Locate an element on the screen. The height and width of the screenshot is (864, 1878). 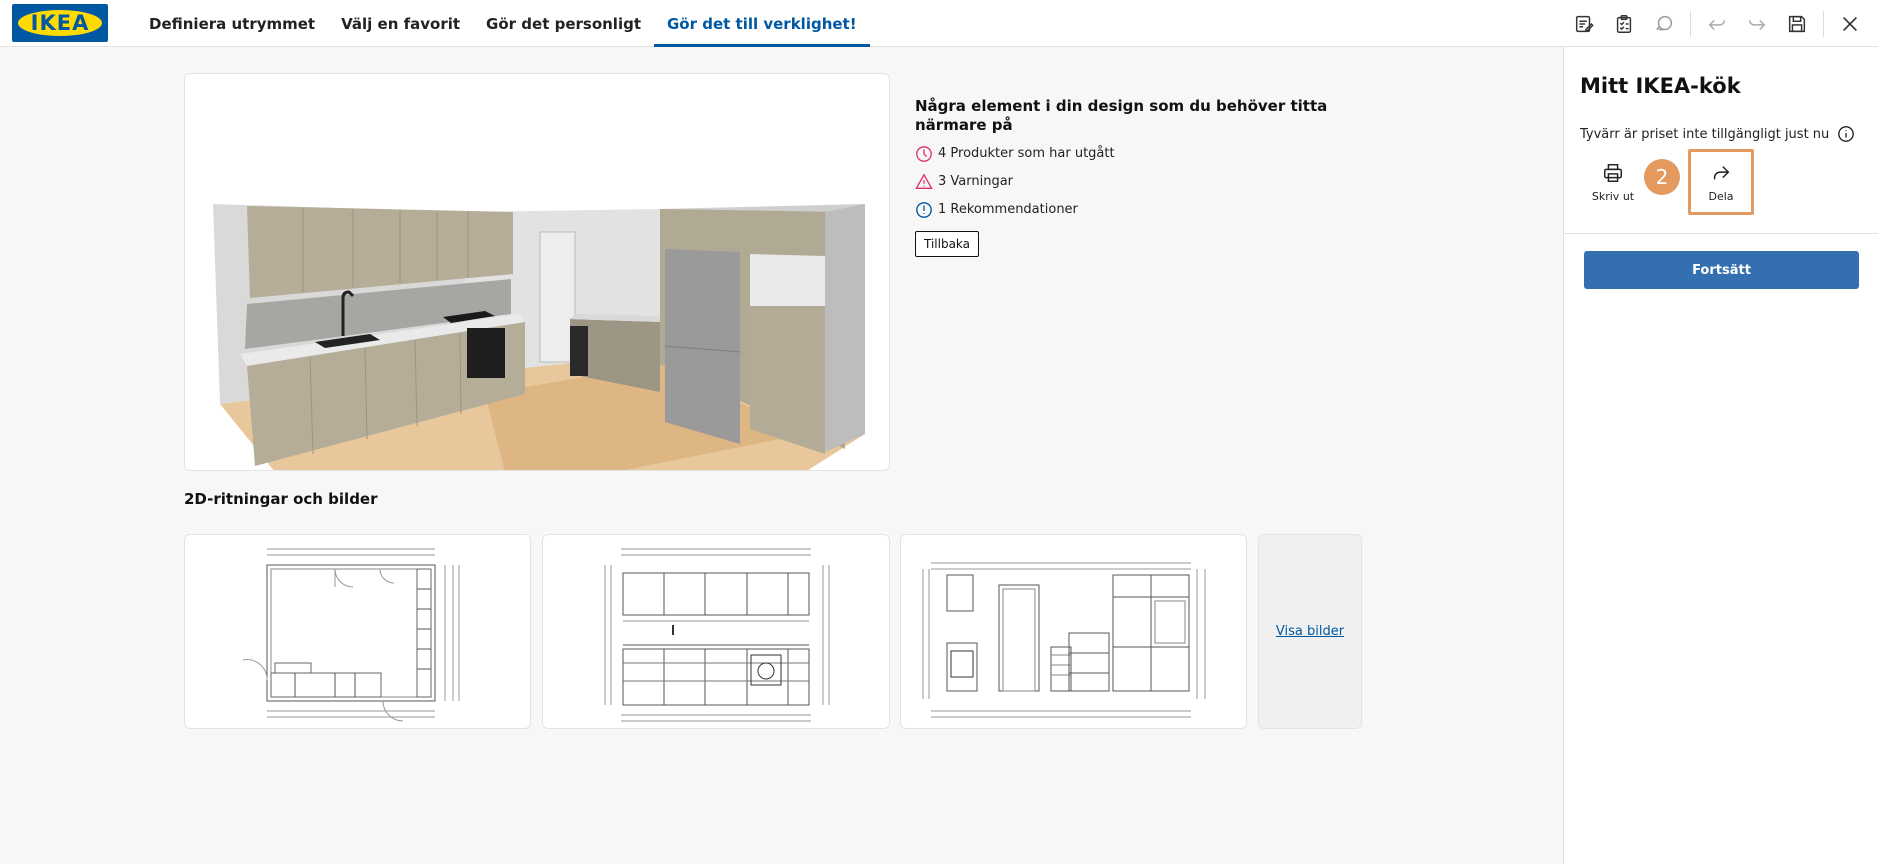
back-button: Tillbaka is located at coordinates (947, 244).